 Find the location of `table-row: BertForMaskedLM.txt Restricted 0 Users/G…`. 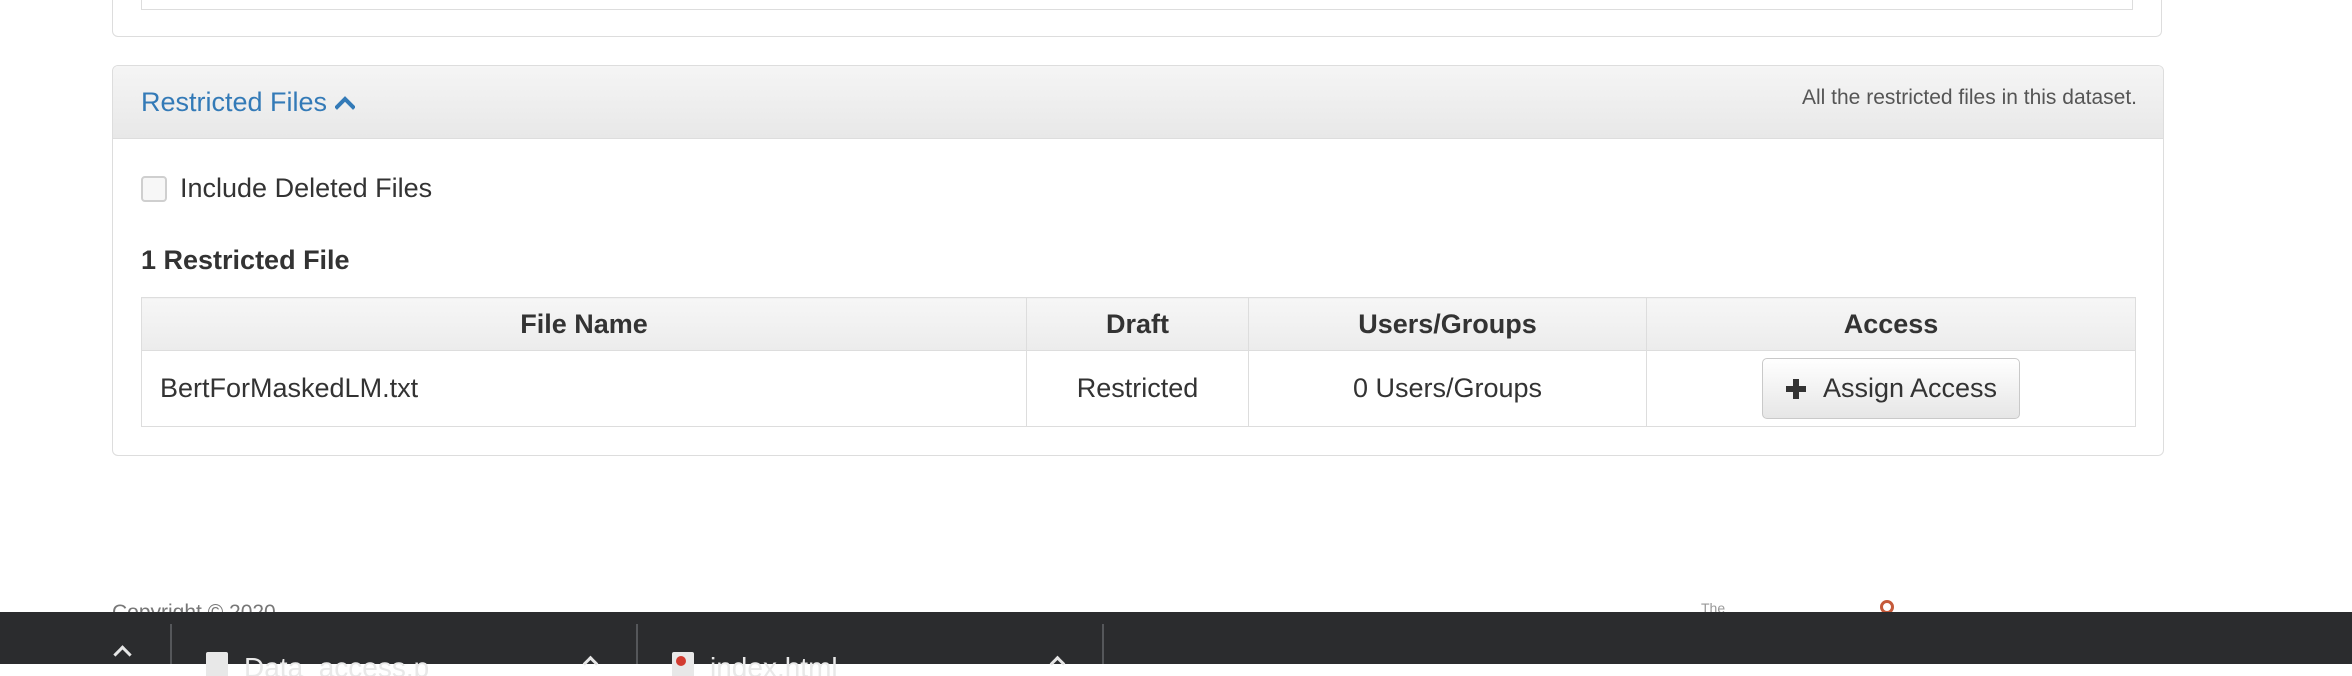

table-row: BertForMaskedLM.txt Restricted 0 Users/G… is located at coordinates (1138, 388).